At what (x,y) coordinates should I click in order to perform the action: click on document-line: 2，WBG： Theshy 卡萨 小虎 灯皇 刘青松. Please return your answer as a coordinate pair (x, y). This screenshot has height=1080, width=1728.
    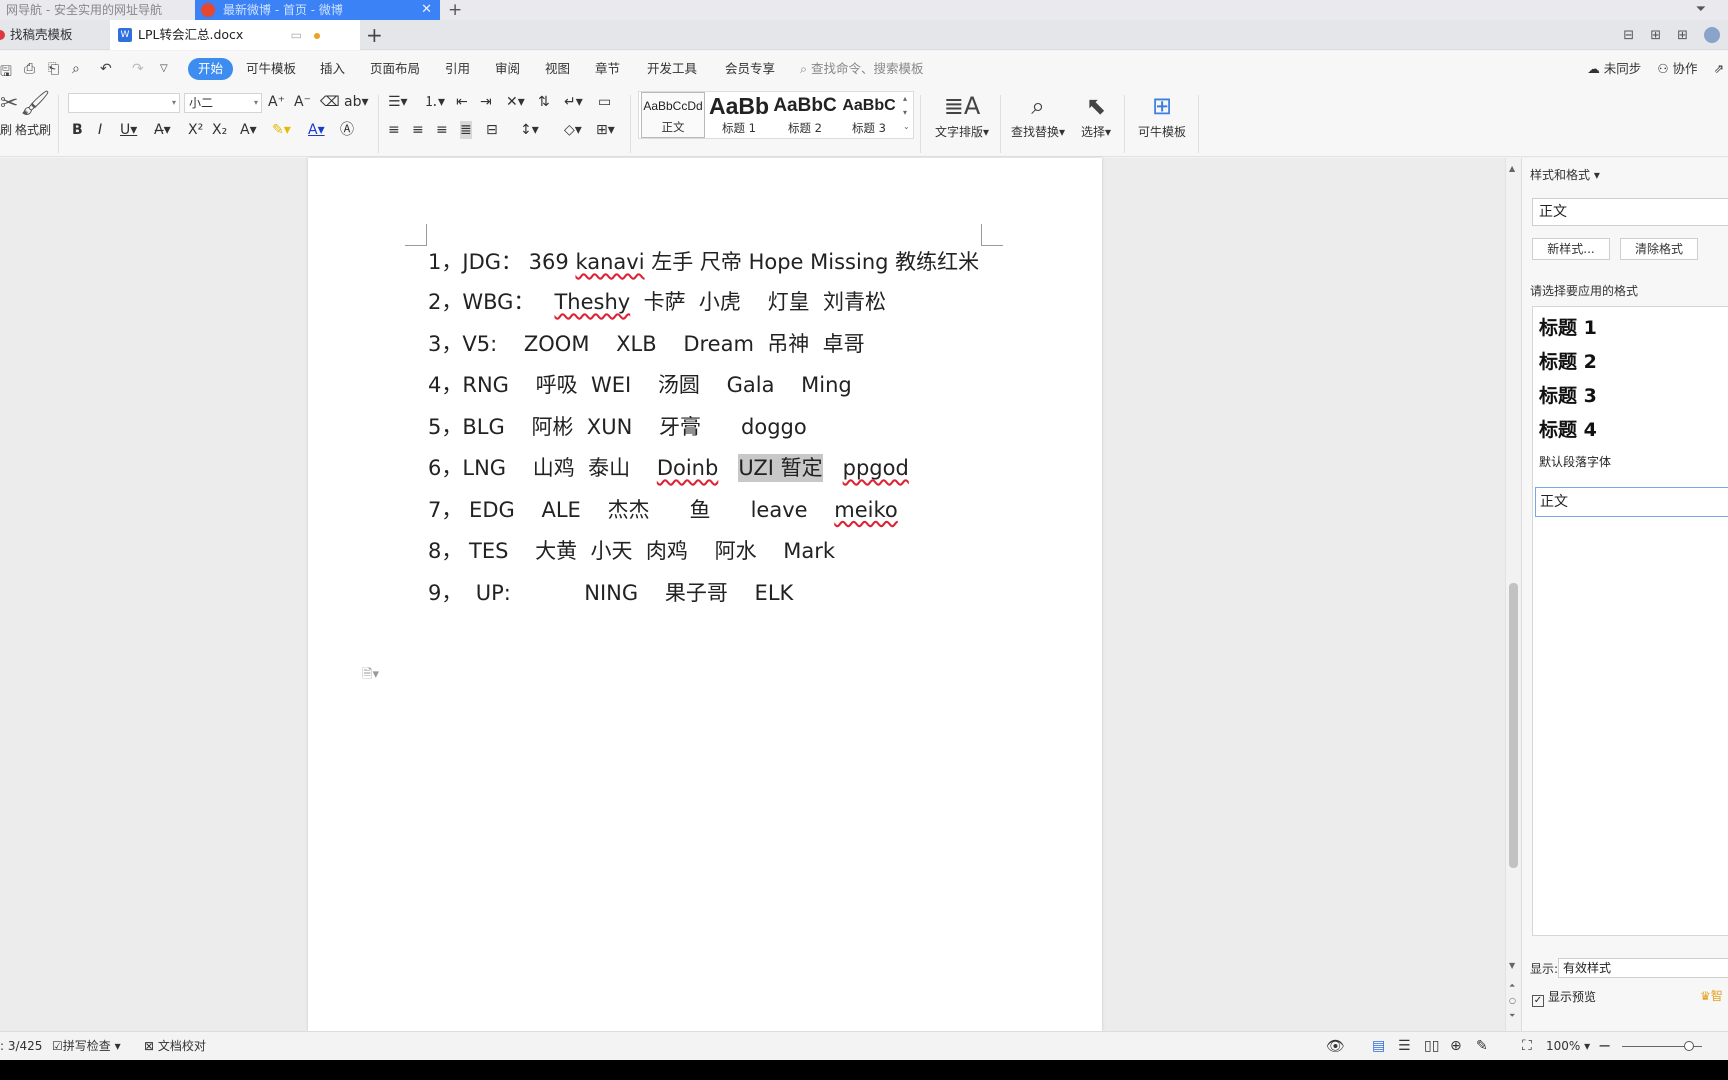
    Looking at the image, I should click on (728, 303).